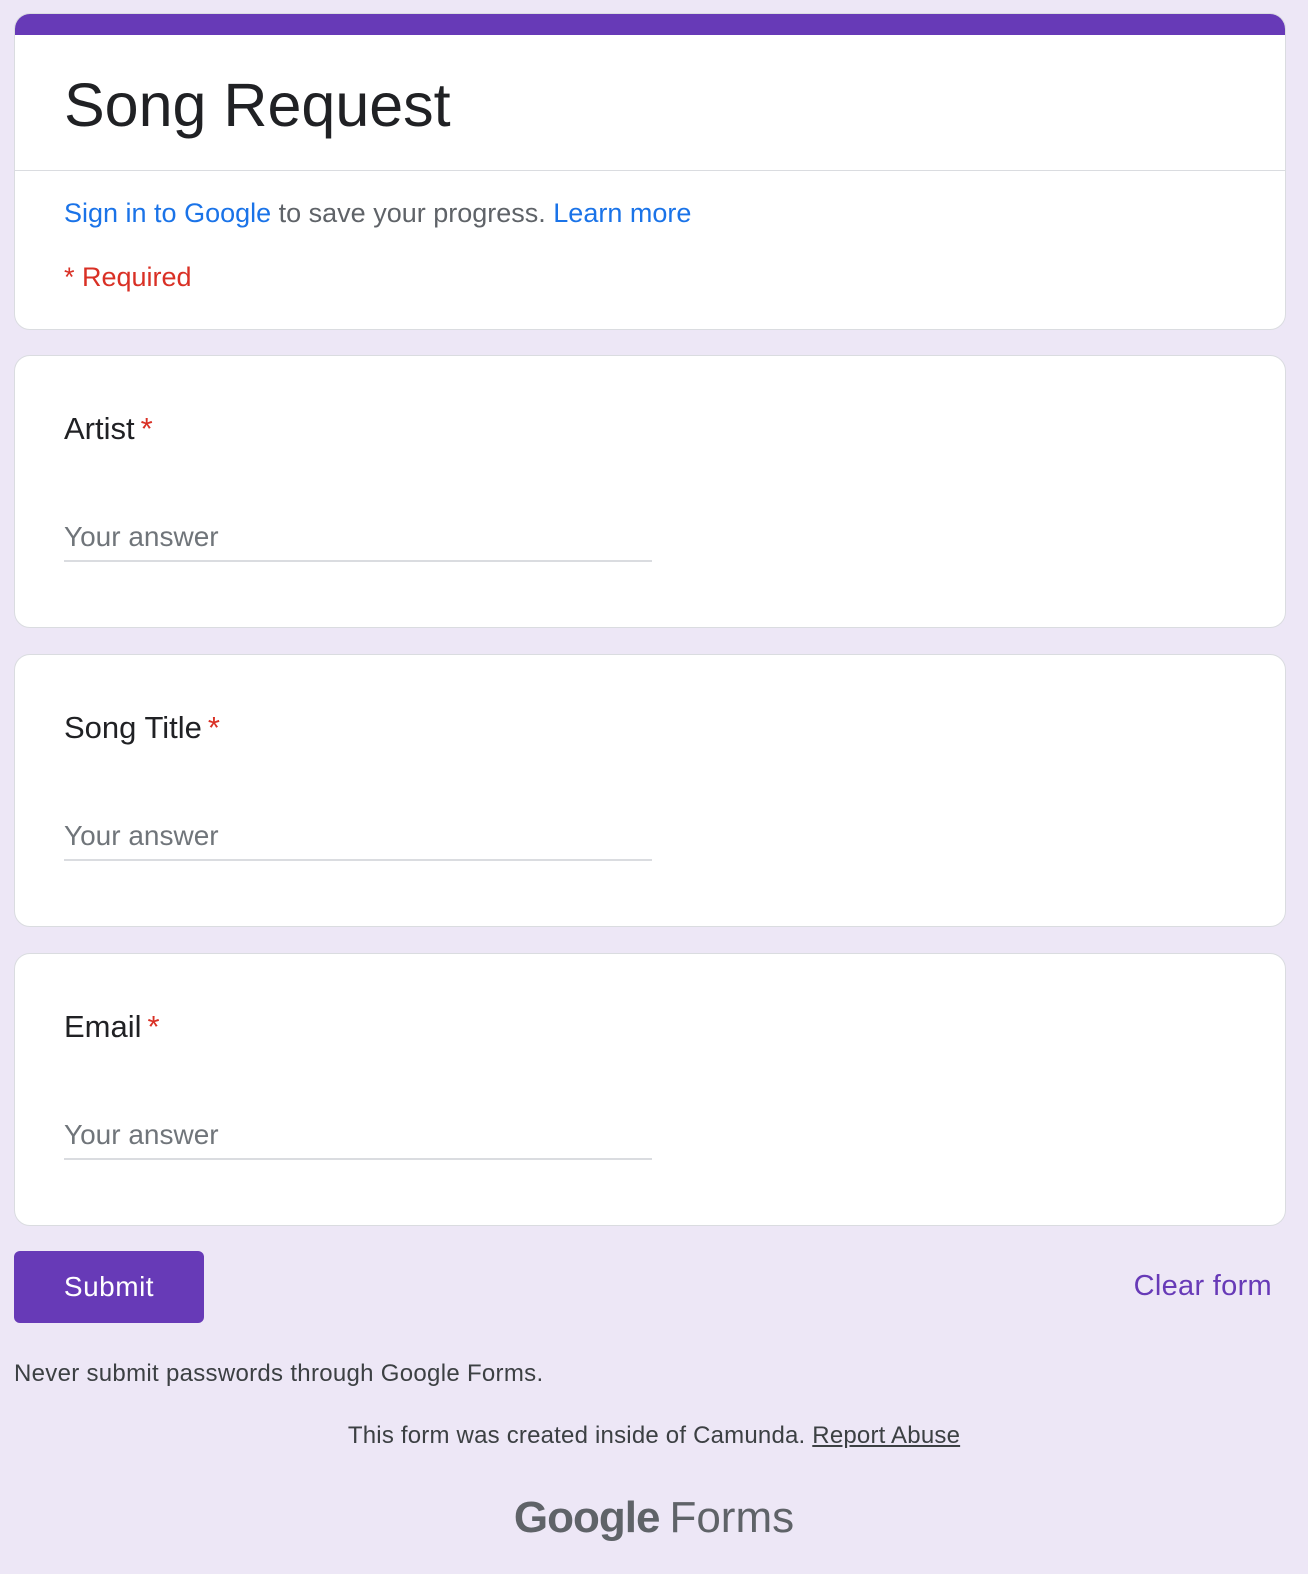 The image size is (1308, 1574). What do you see at coordinates (622, 213) in the screenshot?
I see `learn-more-link: Learn more` at bounding box center [622, 213].